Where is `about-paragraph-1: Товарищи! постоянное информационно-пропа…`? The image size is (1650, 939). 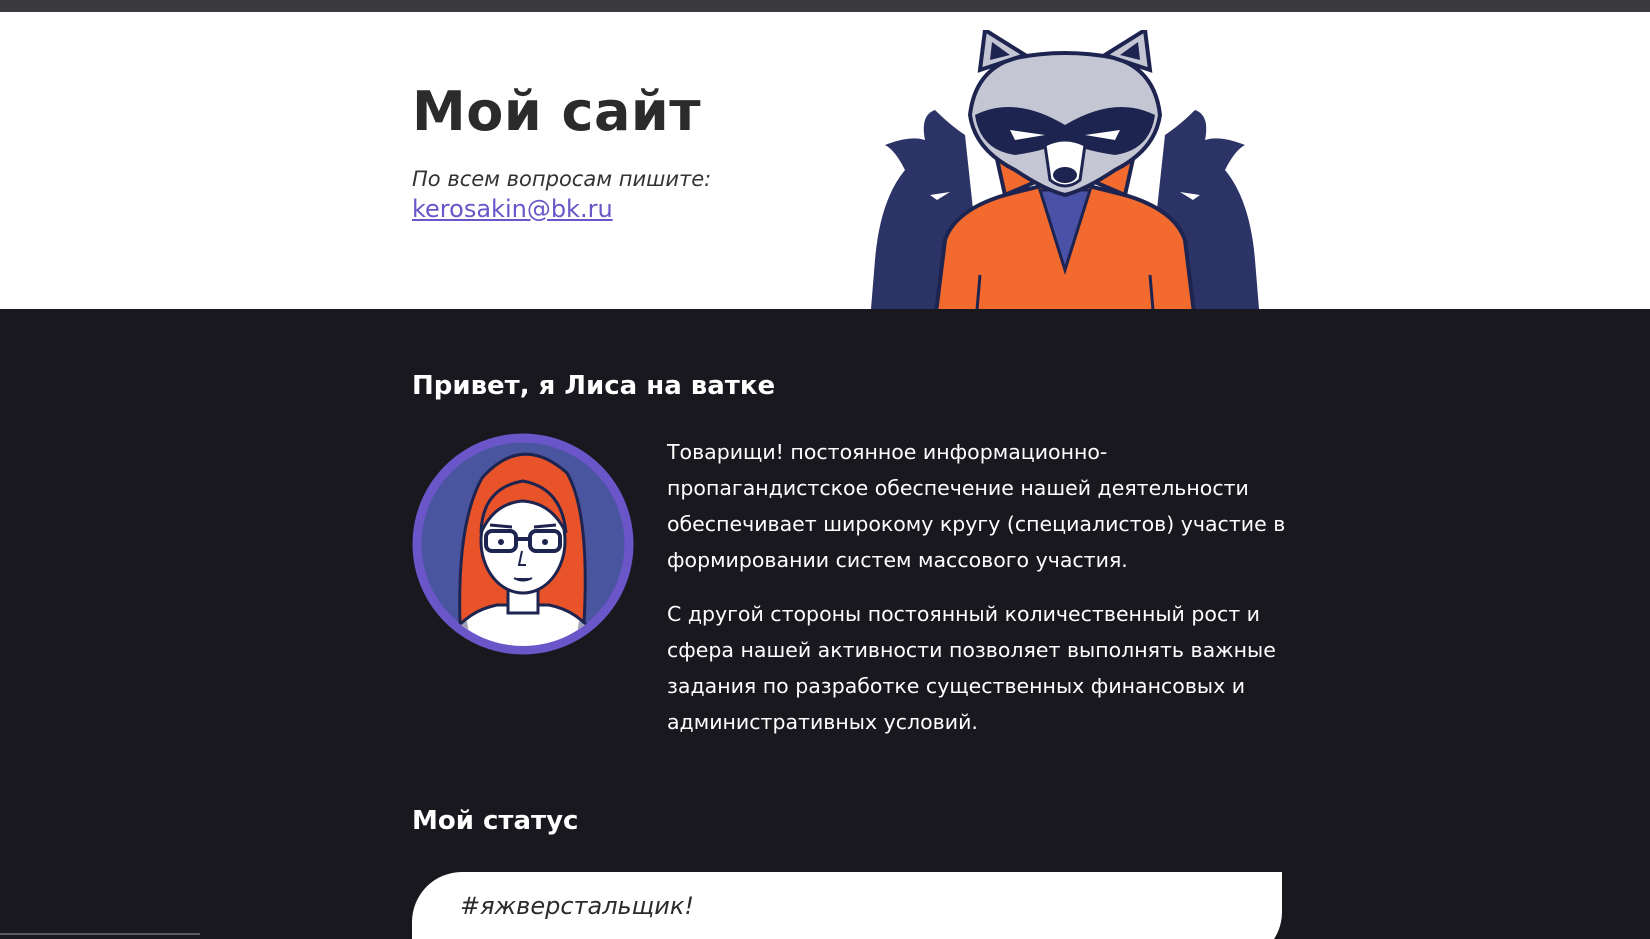 about-paragraph-1: Товарищи! постоянное информационно-пропа… is located at coordinates (976, 506).